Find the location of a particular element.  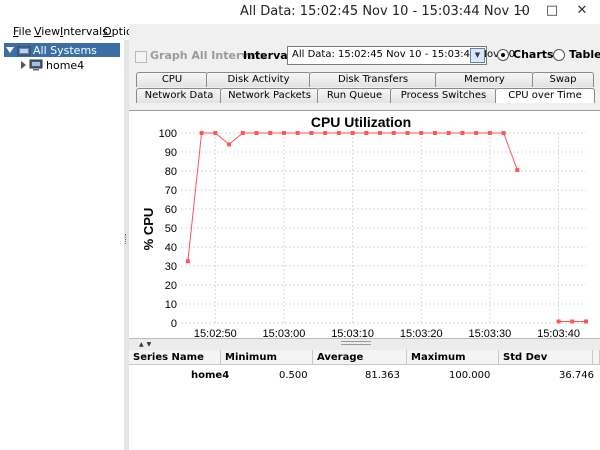

computer-icon is located at coordinates (36, 65).